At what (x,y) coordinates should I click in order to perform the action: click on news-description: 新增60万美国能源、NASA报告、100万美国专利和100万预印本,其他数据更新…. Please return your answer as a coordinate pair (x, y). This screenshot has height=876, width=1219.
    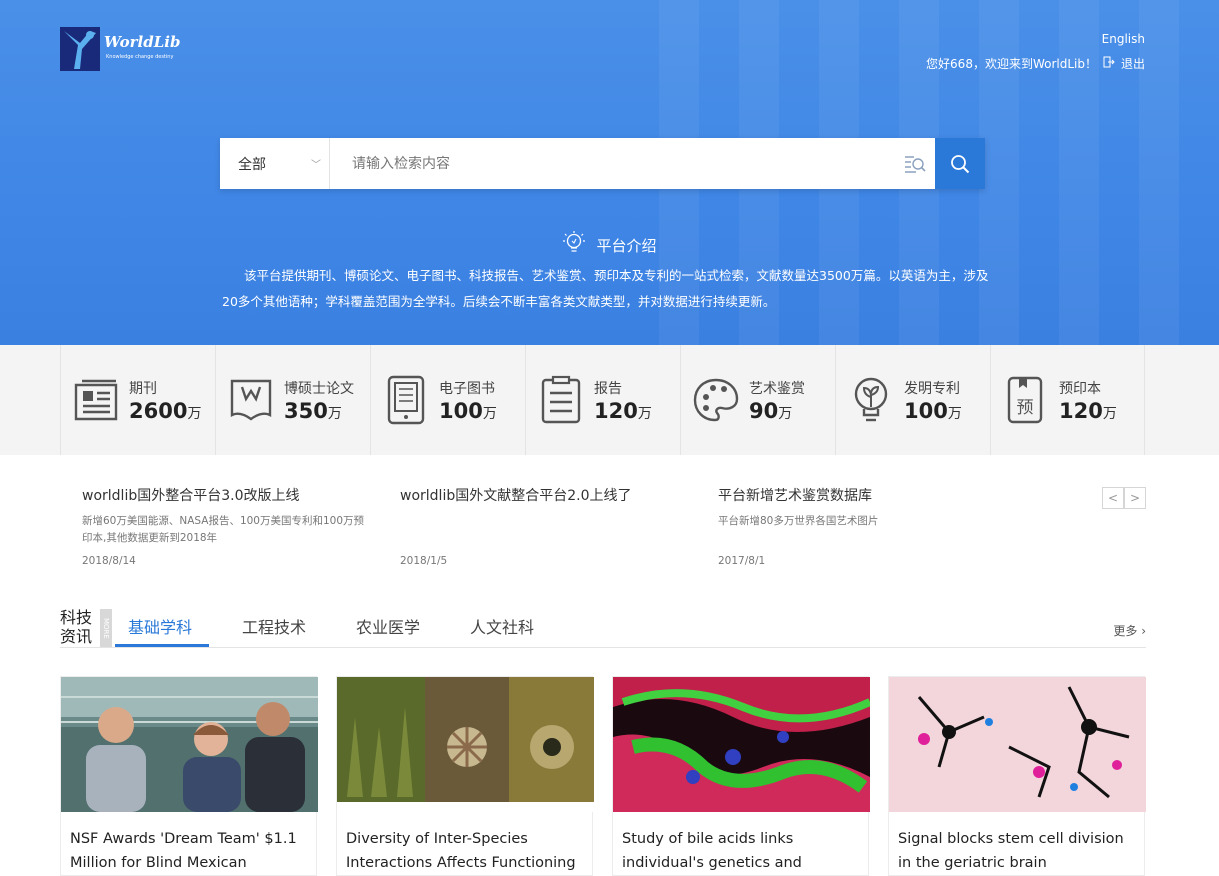
    Looking at the image, I should click on (223, 529).